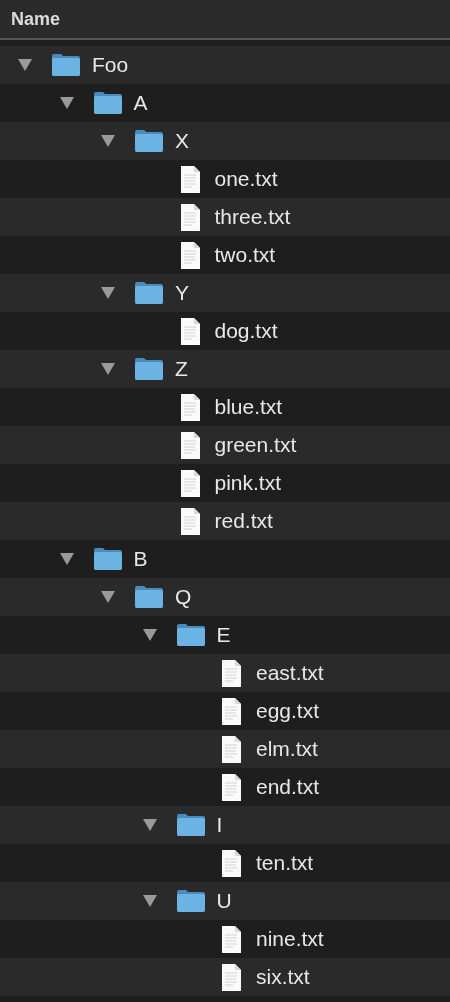 This screenshot has width=450, height=1002. I want to click on folder-name: Y, so click(182, 293).